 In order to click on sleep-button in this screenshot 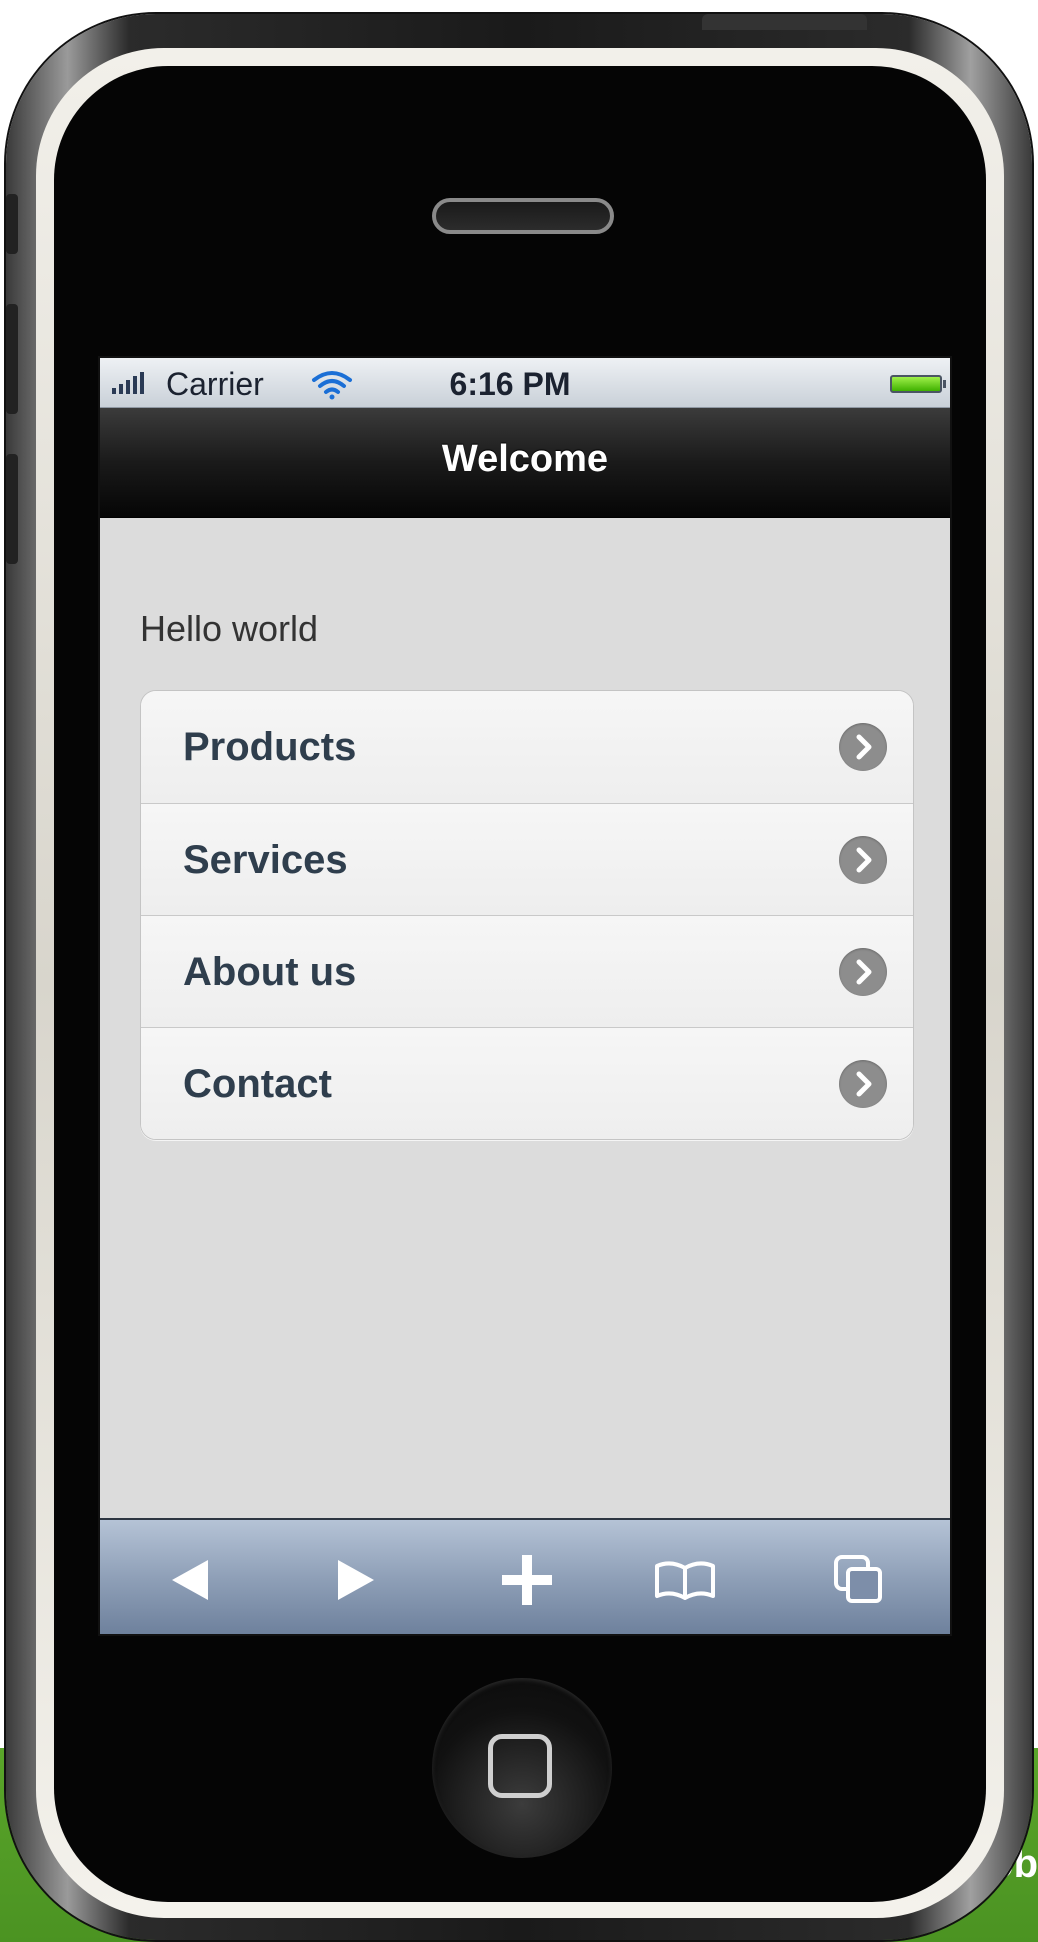, I will do `click(784, 22)`.